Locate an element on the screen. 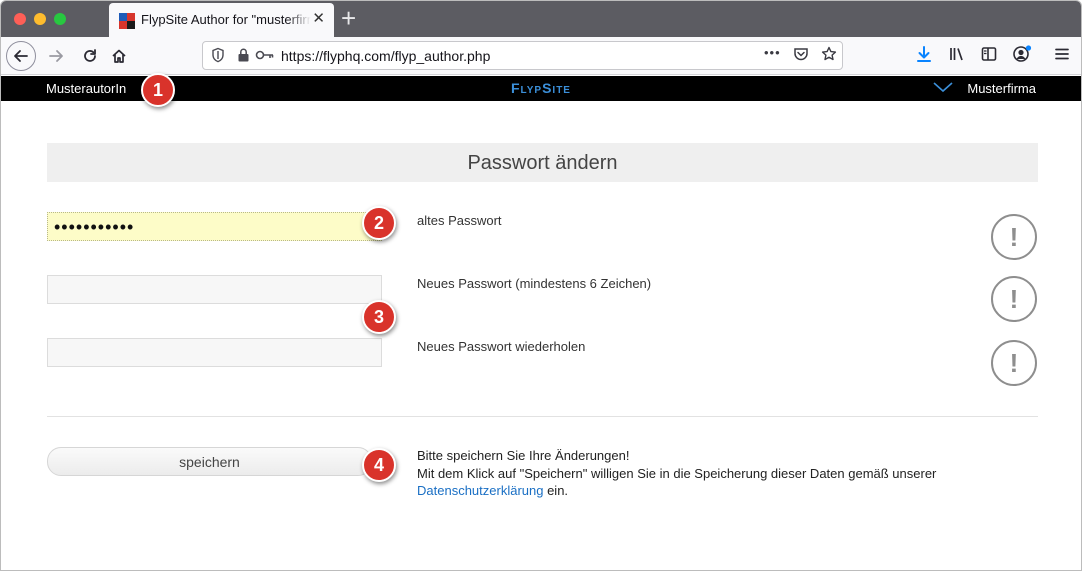 This screenshot has width=1082, height=571. company-menu-link: Musterfirma is located at coordinates (1001, 88).